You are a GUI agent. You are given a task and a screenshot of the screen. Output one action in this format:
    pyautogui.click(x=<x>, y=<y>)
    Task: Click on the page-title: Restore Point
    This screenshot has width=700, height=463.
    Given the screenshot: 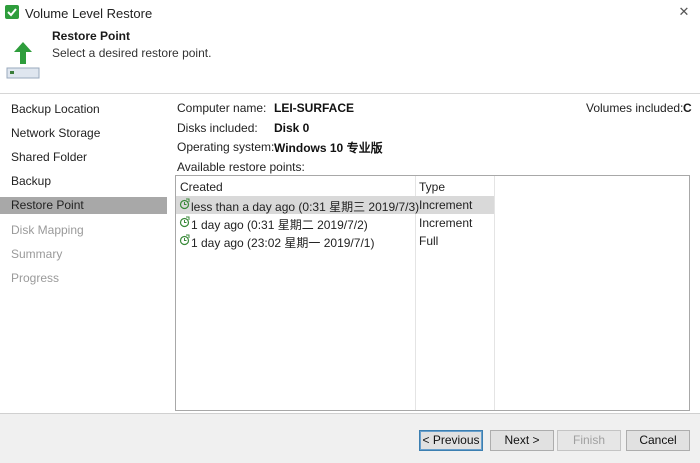 What is the action you would take?
    pyautogui.click(x=91, y=36)
    